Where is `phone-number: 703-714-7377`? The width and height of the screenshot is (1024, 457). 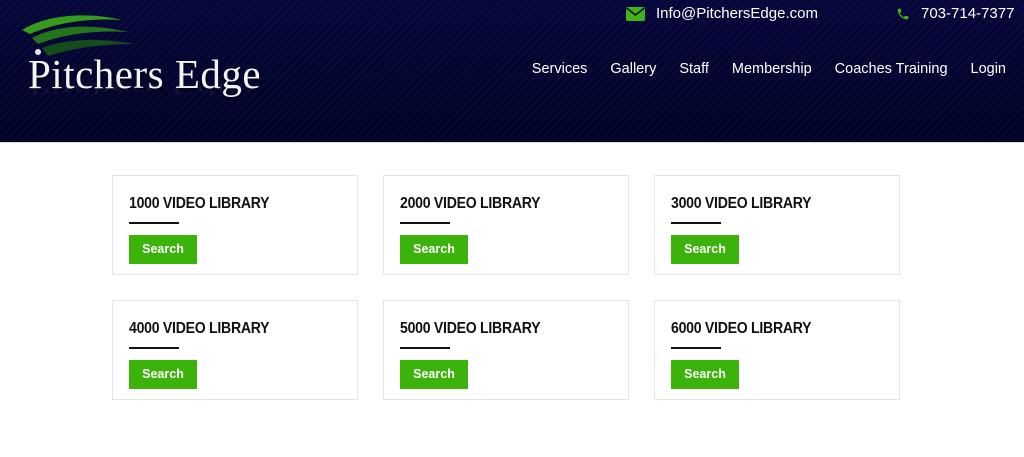
phone-number: 703-714-7377 is located at coordinates (968, 13).